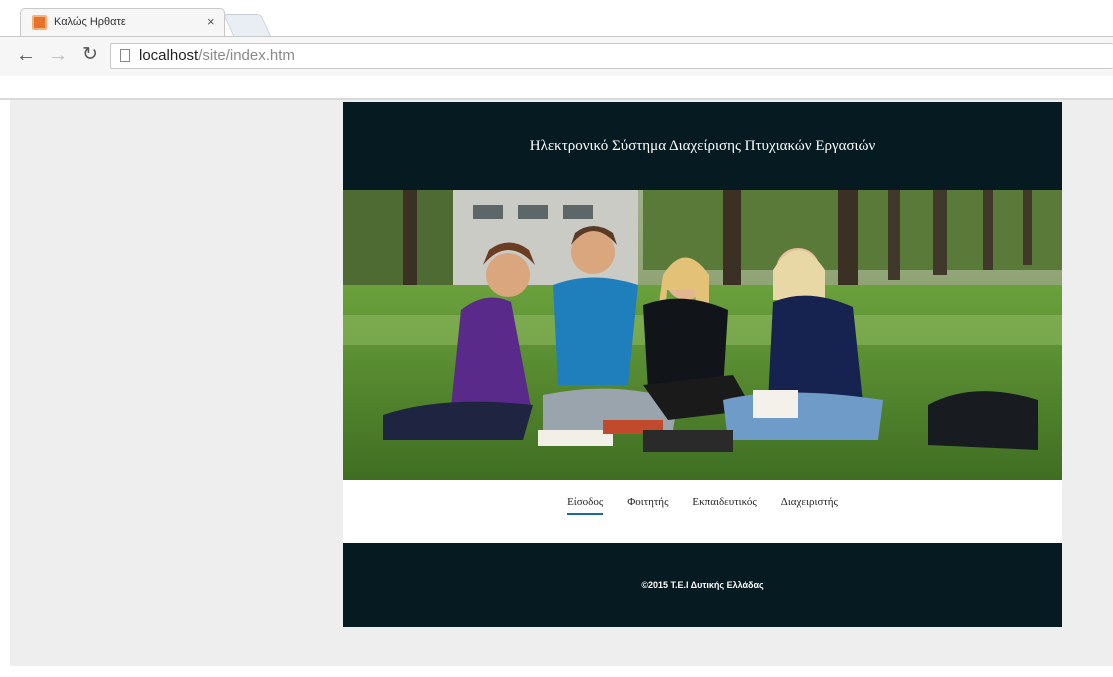 This screenshot has width=1113, height=677. Describe the element at coordinates (647, 504) in the screenshot. I see `menu-item-student: Φοιτητής` at that location.